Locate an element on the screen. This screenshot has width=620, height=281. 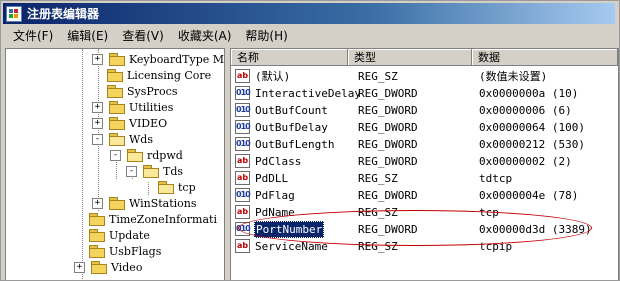
window-title: 注册表编辑器 is located at coordinates (63, 14).